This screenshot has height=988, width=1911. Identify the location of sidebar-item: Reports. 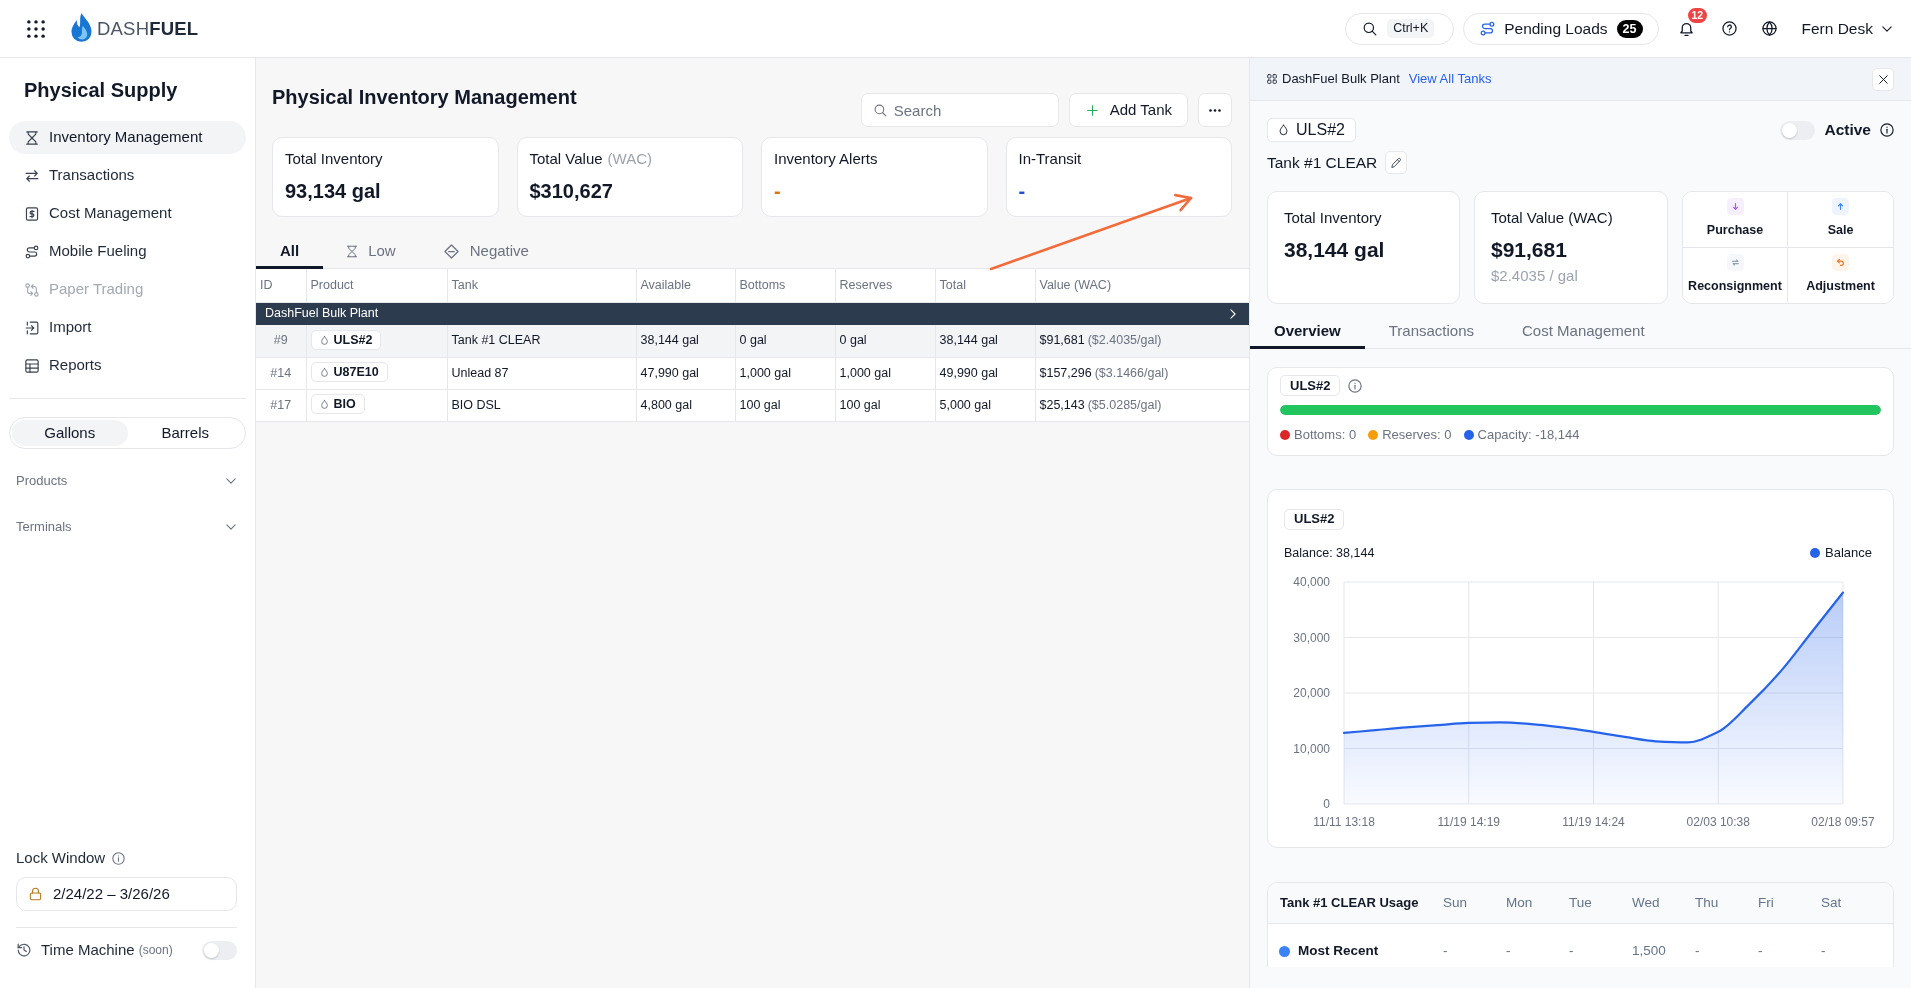
(127, 365).